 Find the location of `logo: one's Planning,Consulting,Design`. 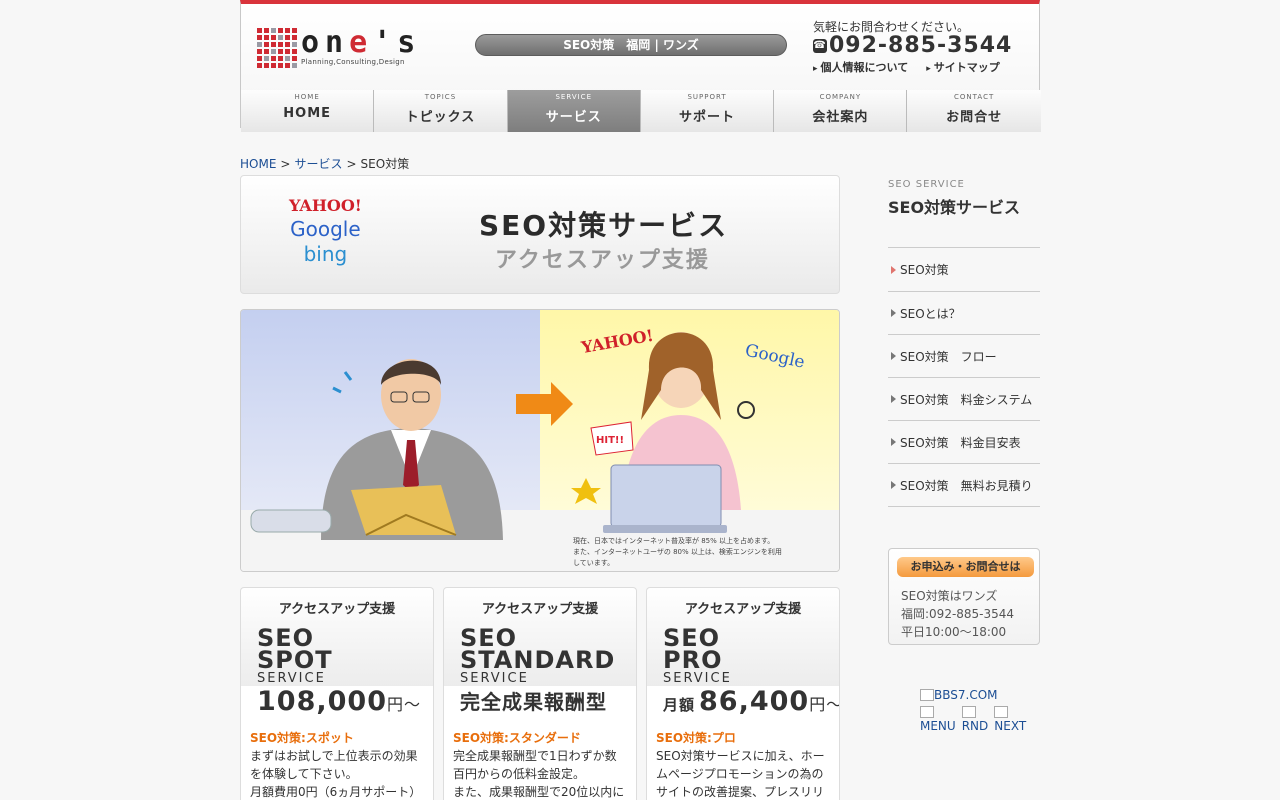

logo: one's Planning,Consulting,Design is located at coordinates (339, 48).